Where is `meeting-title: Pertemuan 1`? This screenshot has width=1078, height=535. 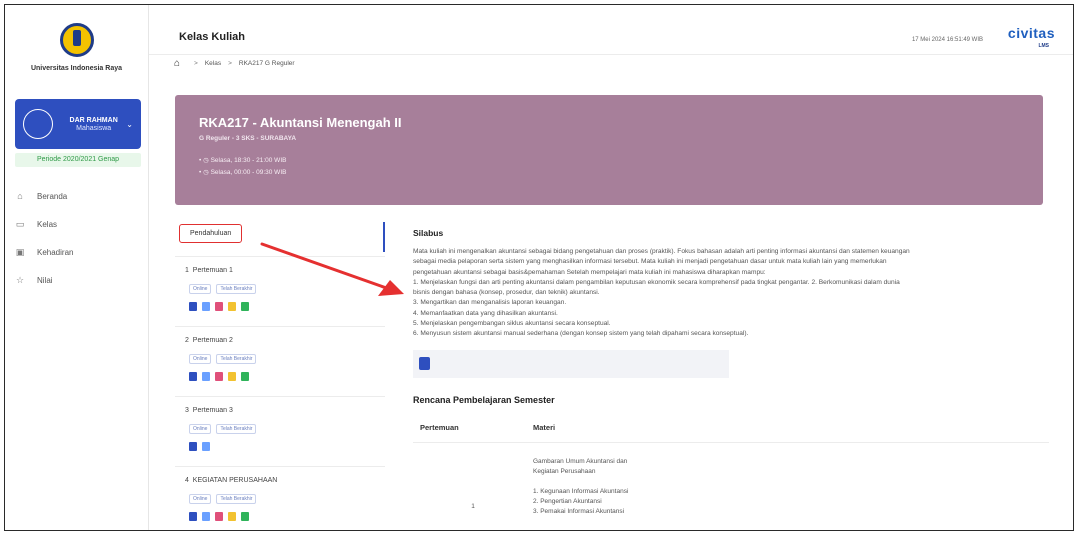
meeting-title: Pertemuan 1 is located at coordinates (212, 270).